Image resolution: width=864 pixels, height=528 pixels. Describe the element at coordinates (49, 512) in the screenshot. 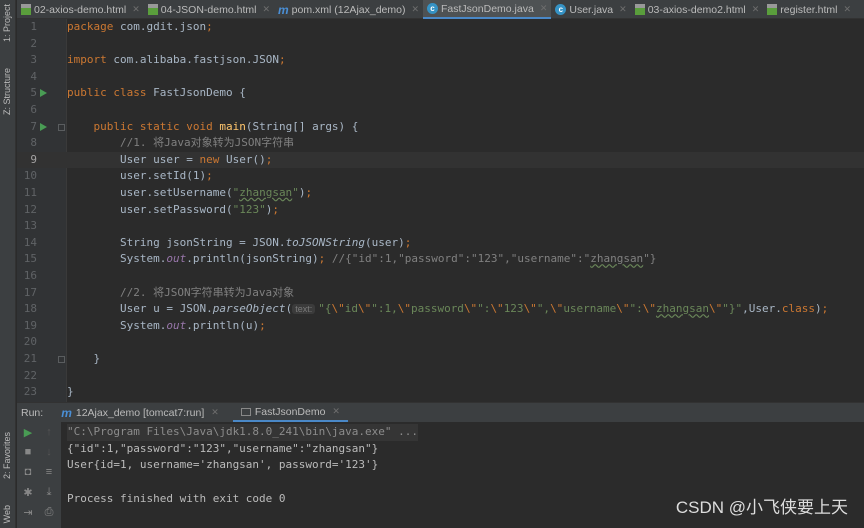

I see `print-icon: ⎙` at that location.